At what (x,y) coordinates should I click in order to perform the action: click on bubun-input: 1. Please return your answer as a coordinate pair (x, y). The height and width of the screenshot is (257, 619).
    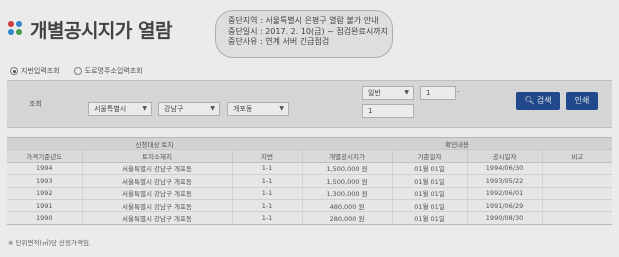
    Looking at the image, I should click on (388, 111).